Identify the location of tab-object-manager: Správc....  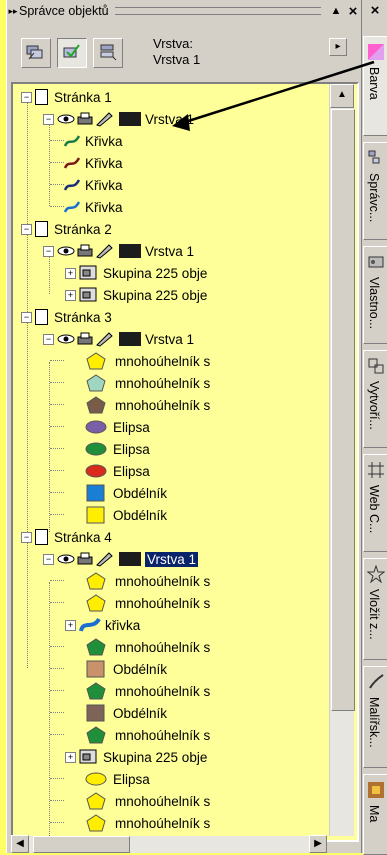
(375, 191).